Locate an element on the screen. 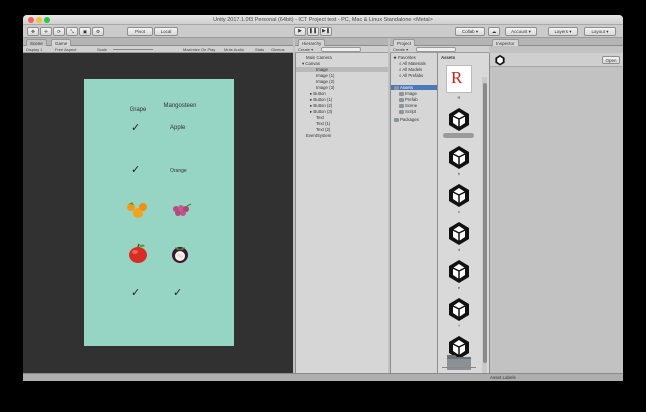  mangosteen-image is located at coordinates (180, 253).